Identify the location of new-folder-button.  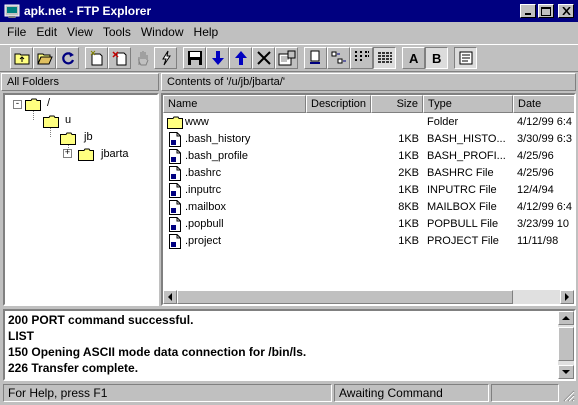
(96, 58).